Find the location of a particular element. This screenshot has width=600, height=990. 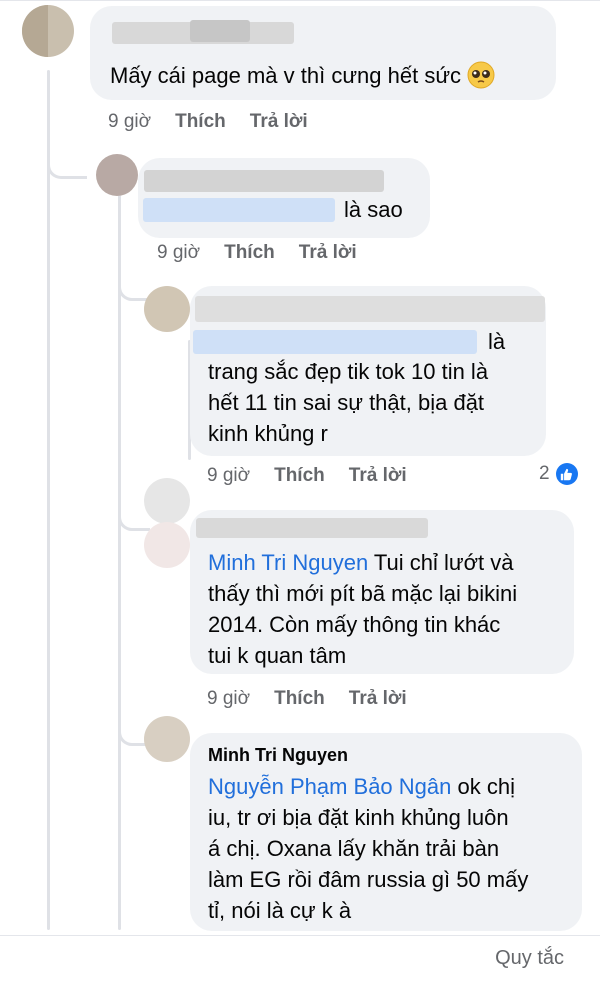

comment-text-line: tỉ, nói là cự k à is located at coordinates (280, 910).